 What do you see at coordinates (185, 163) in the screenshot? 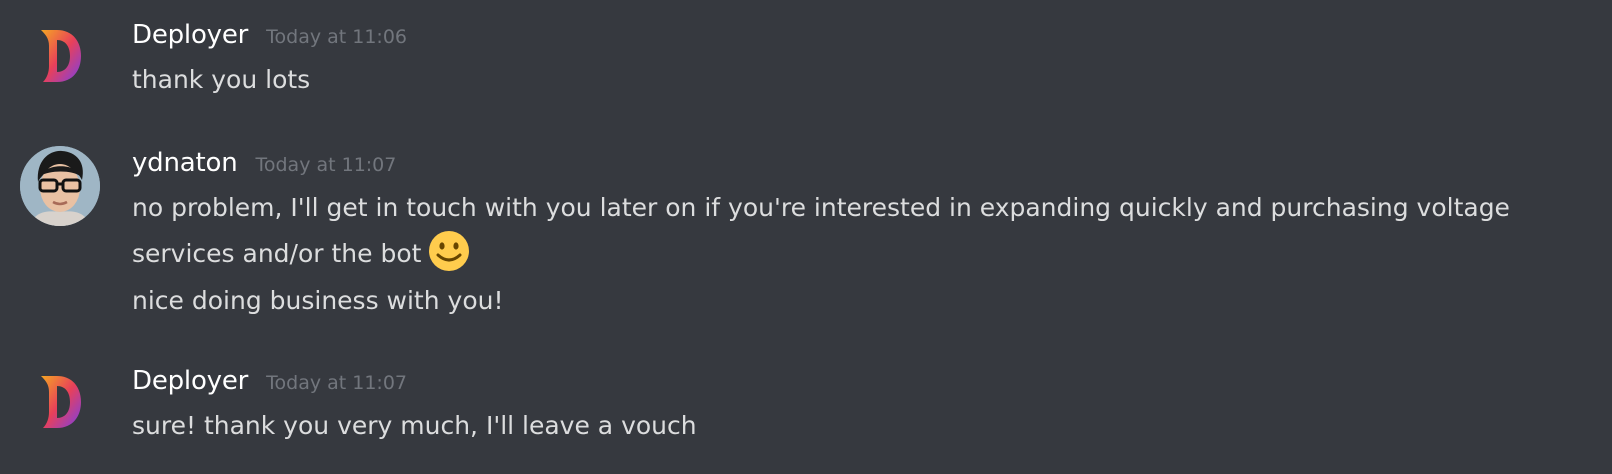
I see `author-name: ydnaton` at bounding box center [185, 163].